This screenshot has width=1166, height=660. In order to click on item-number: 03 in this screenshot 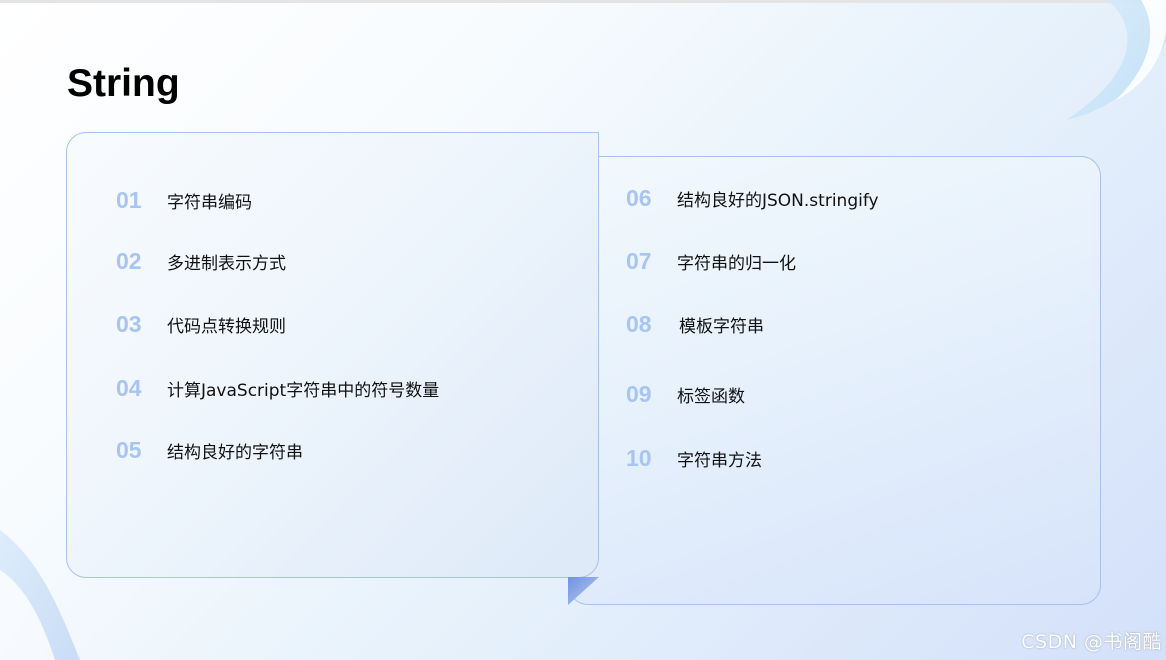, I will do `click(129, 323)`.